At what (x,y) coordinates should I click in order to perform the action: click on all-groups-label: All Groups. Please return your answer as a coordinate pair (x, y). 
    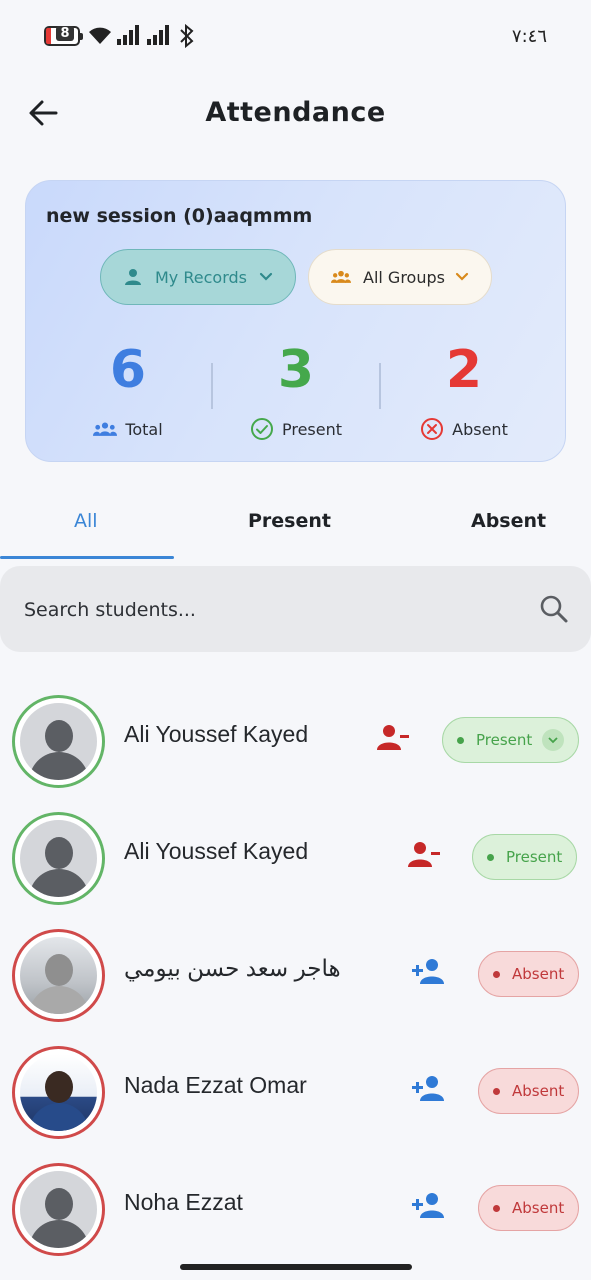
    Looking at the image, I should click on (404, 277).